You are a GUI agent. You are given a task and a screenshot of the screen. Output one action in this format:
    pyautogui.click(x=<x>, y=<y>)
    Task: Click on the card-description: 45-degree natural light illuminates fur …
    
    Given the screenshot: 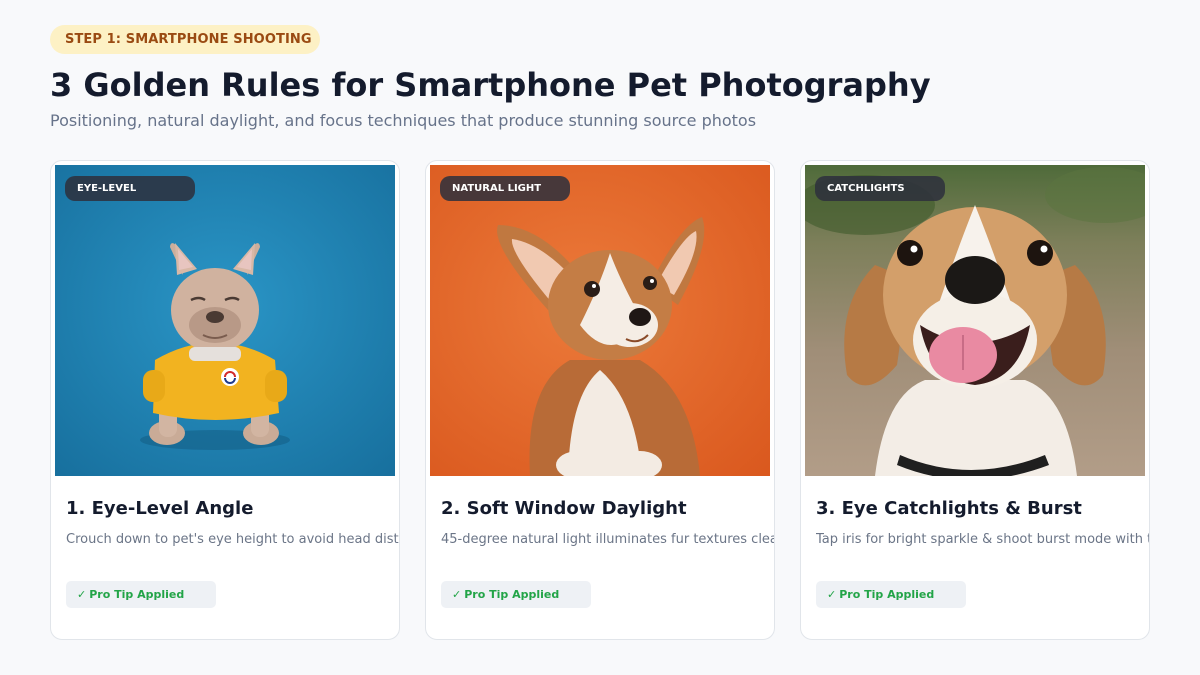 What is the action you would take?
    pyautogui.click(x=607, y=539)
    